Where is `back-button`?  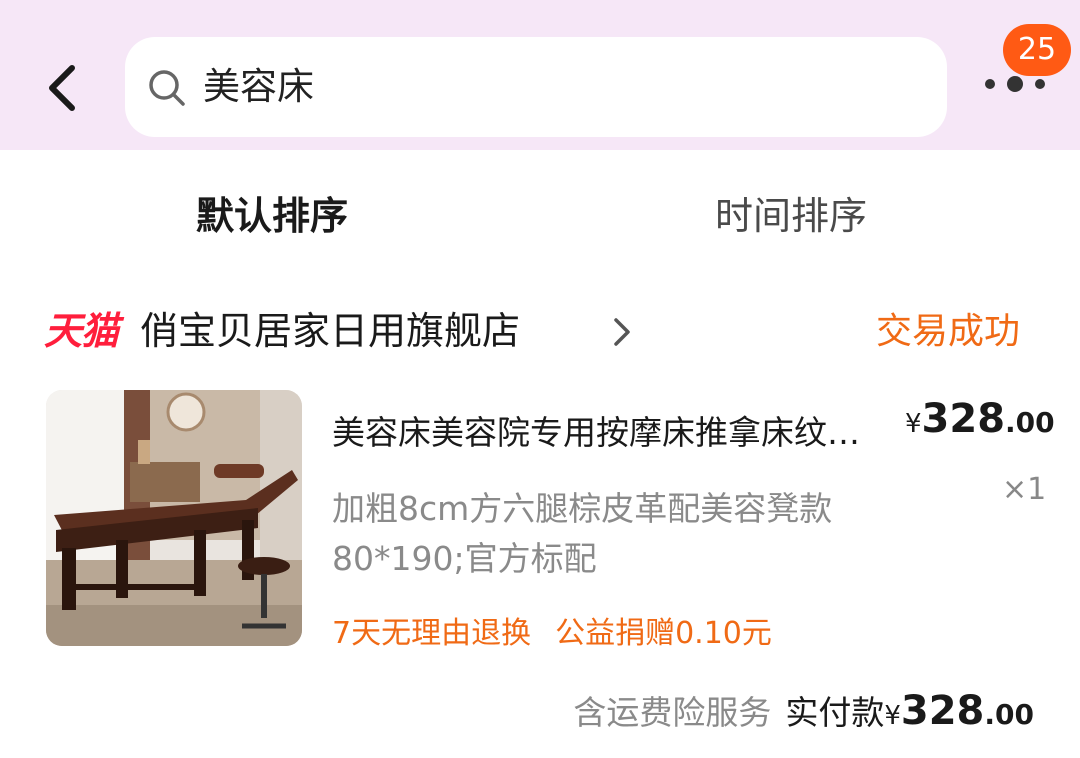
back-button is located at coordinates (62, 88).